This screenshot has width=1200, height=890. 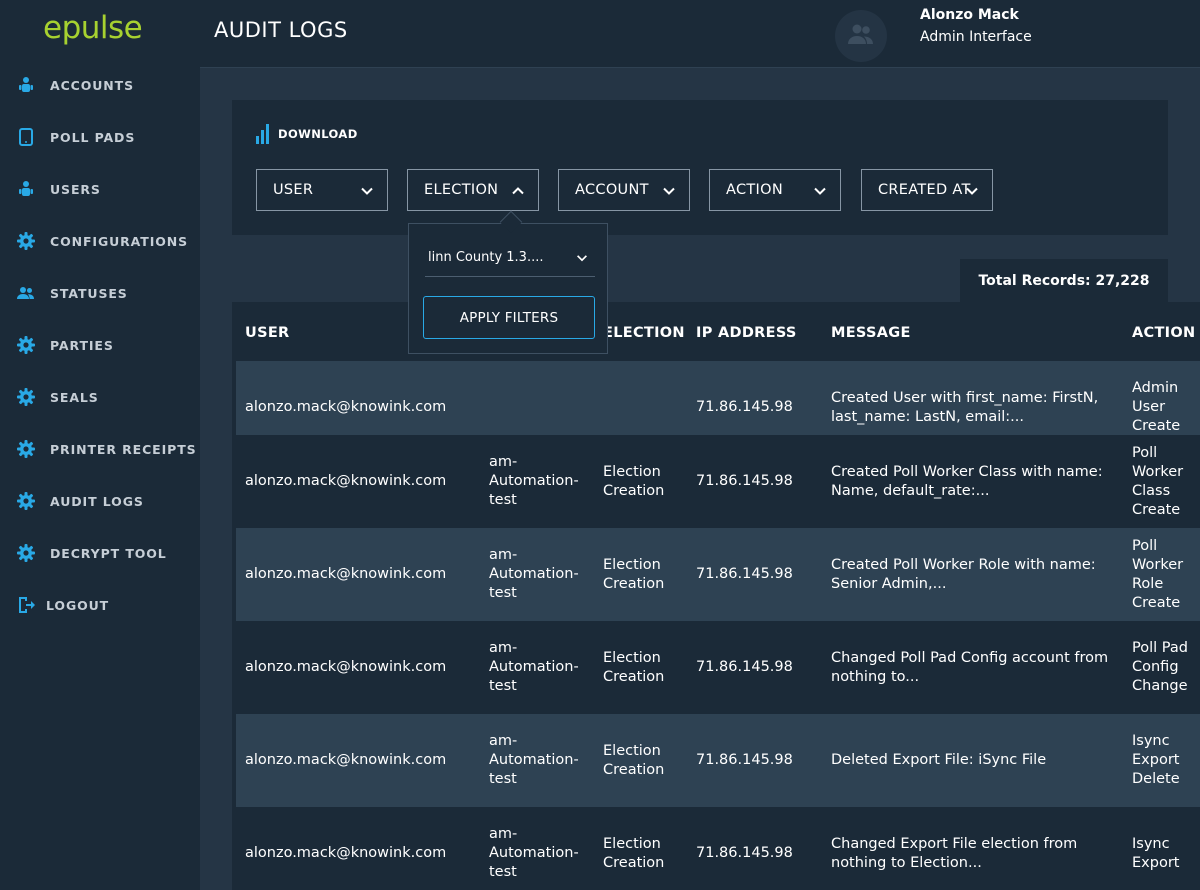 What do you see at coordinates (318, 134) in the screenshot?
I see `download-label: DOWNLOAD` at bounding box center [318, 134].